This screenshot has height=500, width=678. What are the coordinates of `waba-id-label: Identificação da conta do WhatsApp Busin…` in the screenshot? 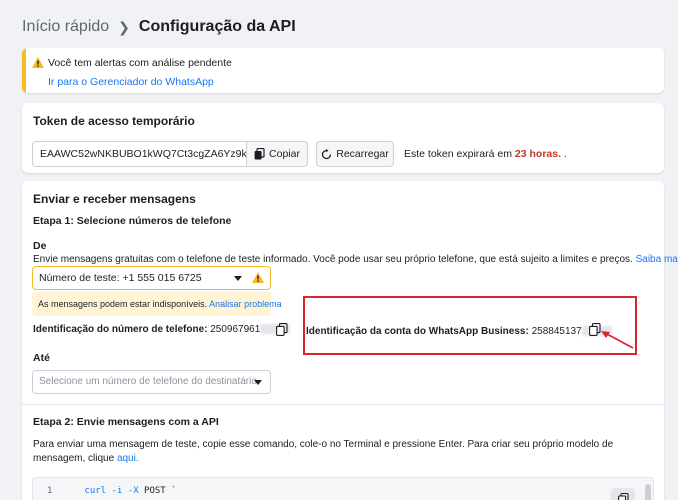 It's located at (417, 331).